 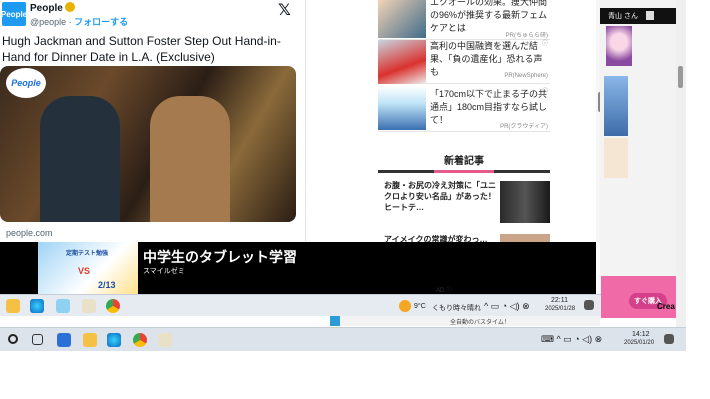 What do you see at coordinates (681, 165) in the screenshot?
I see `outer-scrollbar` at bounding box center [681, 165].